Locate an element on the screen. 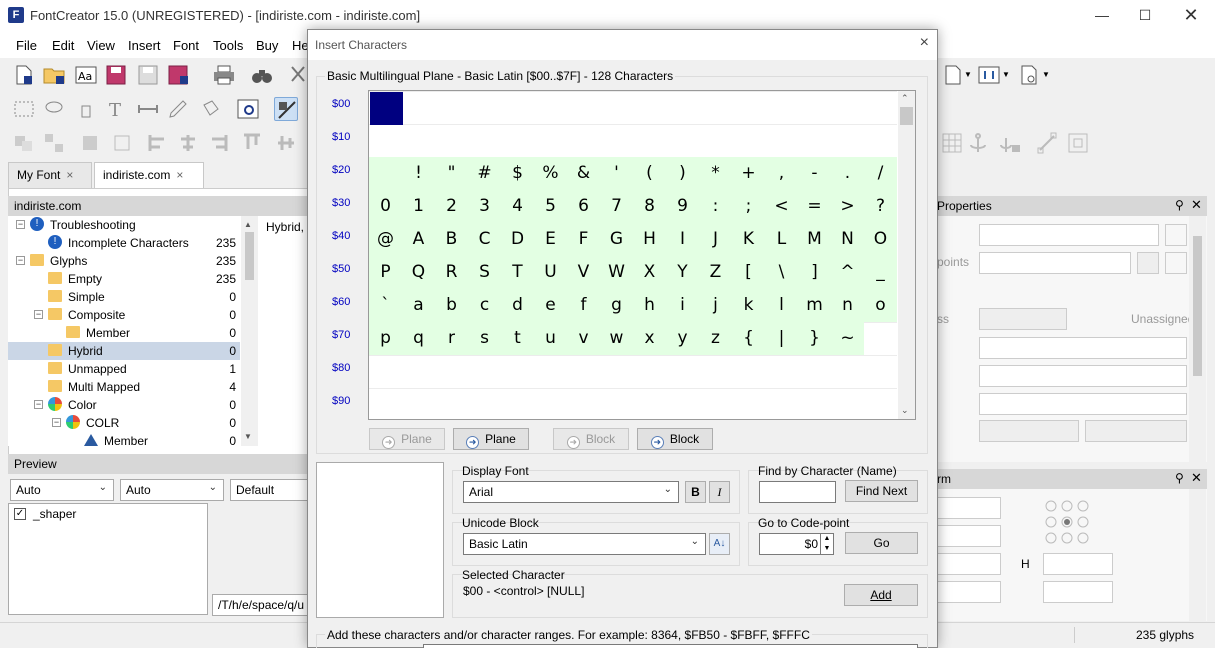  anchor-icon is located at coordinates (978, 143).